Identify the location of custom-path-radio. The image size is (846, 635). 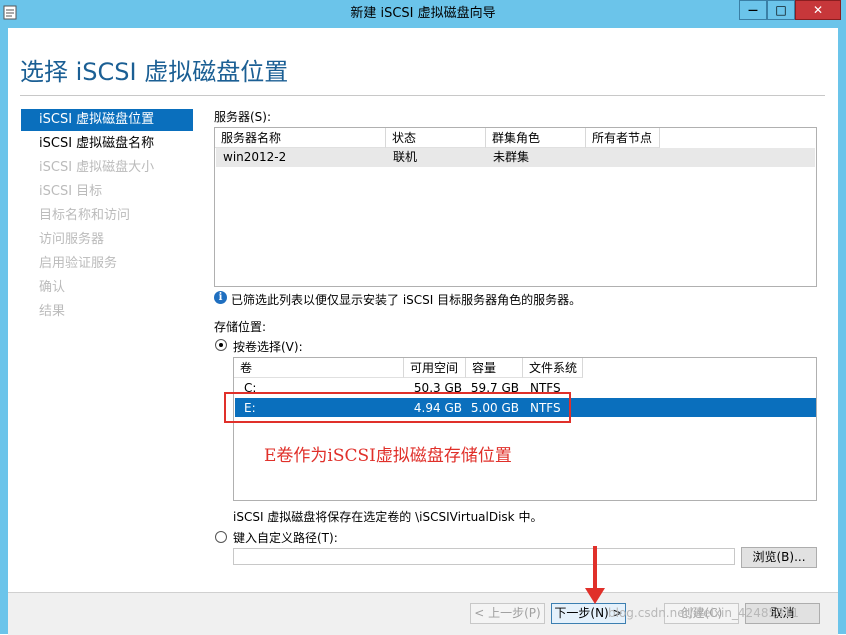
(221, 537).